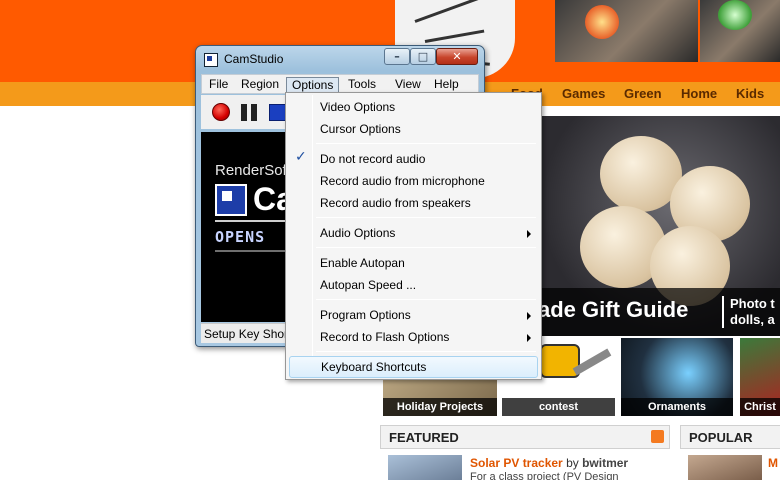 The height and width of the screenshot is (480, 780). What do you see at coordinates (413, 315) in the screenshot?
I see `menu-item-program-options: Program Options` at bounding box center [413, 315].